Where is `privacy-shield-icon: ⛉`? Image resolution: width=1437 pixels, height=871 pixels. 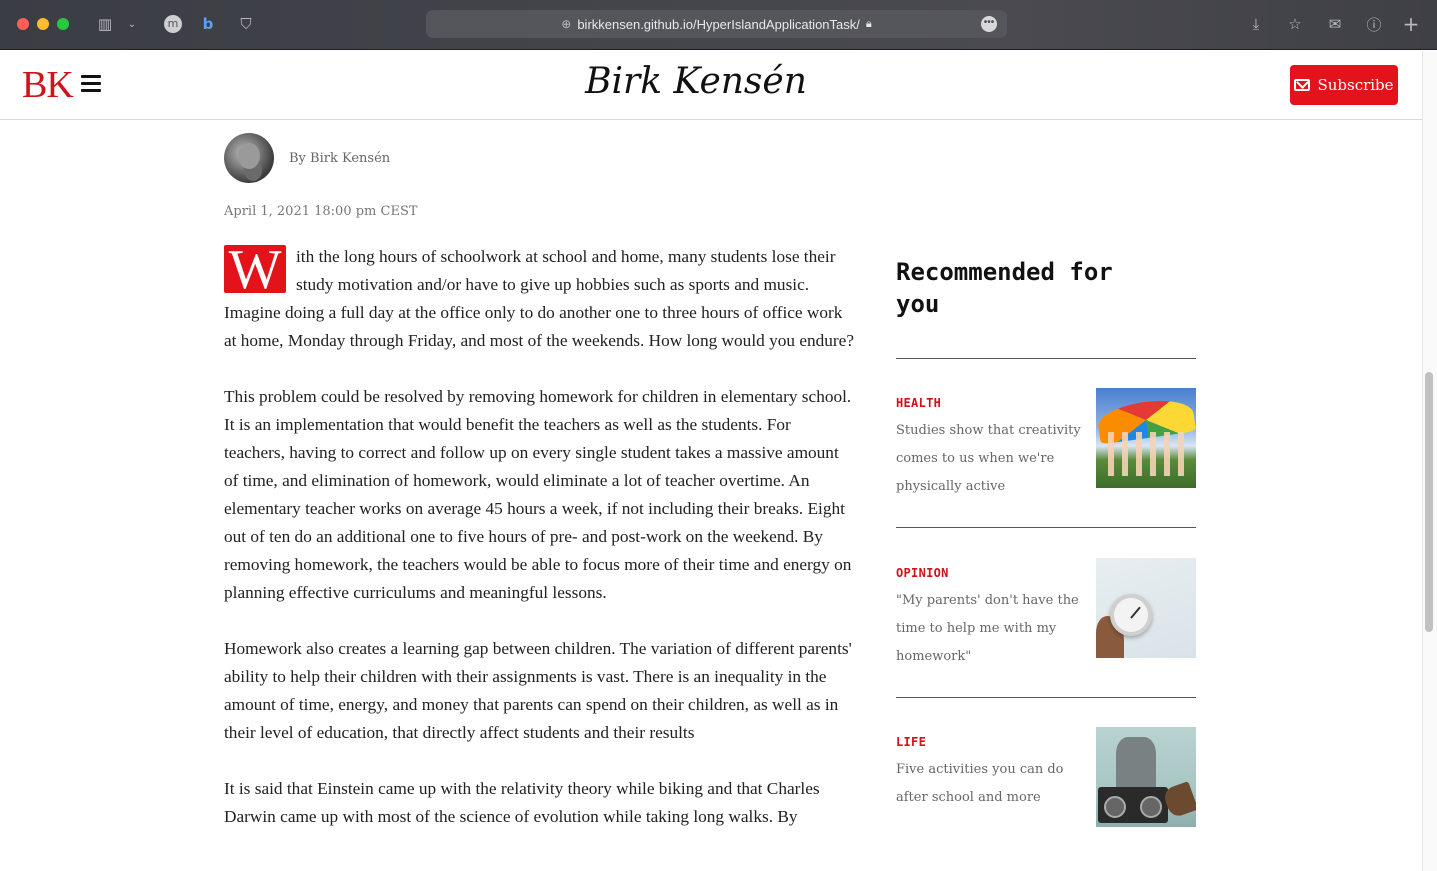 privacy-shield-icon: ⛉ is located at coordinates (246, 24).